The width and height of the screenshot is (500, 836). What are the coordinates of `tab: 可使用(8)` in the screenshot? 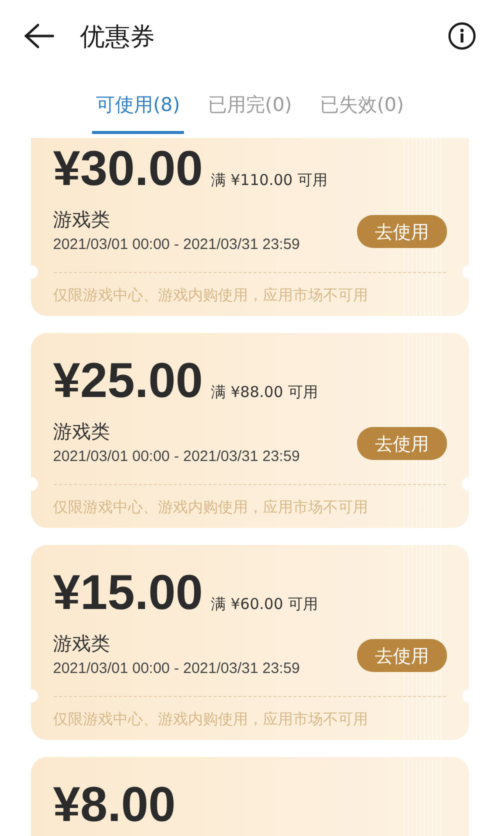 It's located at (138, 112).